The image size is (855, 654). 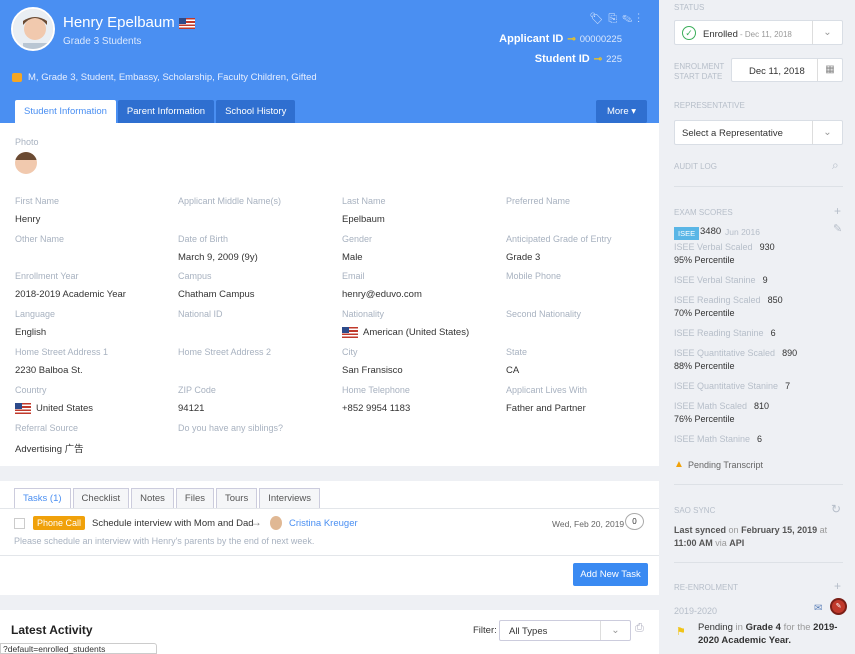 I want to click on student-name: Henry Epelbaum, so click(x=129, y=22).